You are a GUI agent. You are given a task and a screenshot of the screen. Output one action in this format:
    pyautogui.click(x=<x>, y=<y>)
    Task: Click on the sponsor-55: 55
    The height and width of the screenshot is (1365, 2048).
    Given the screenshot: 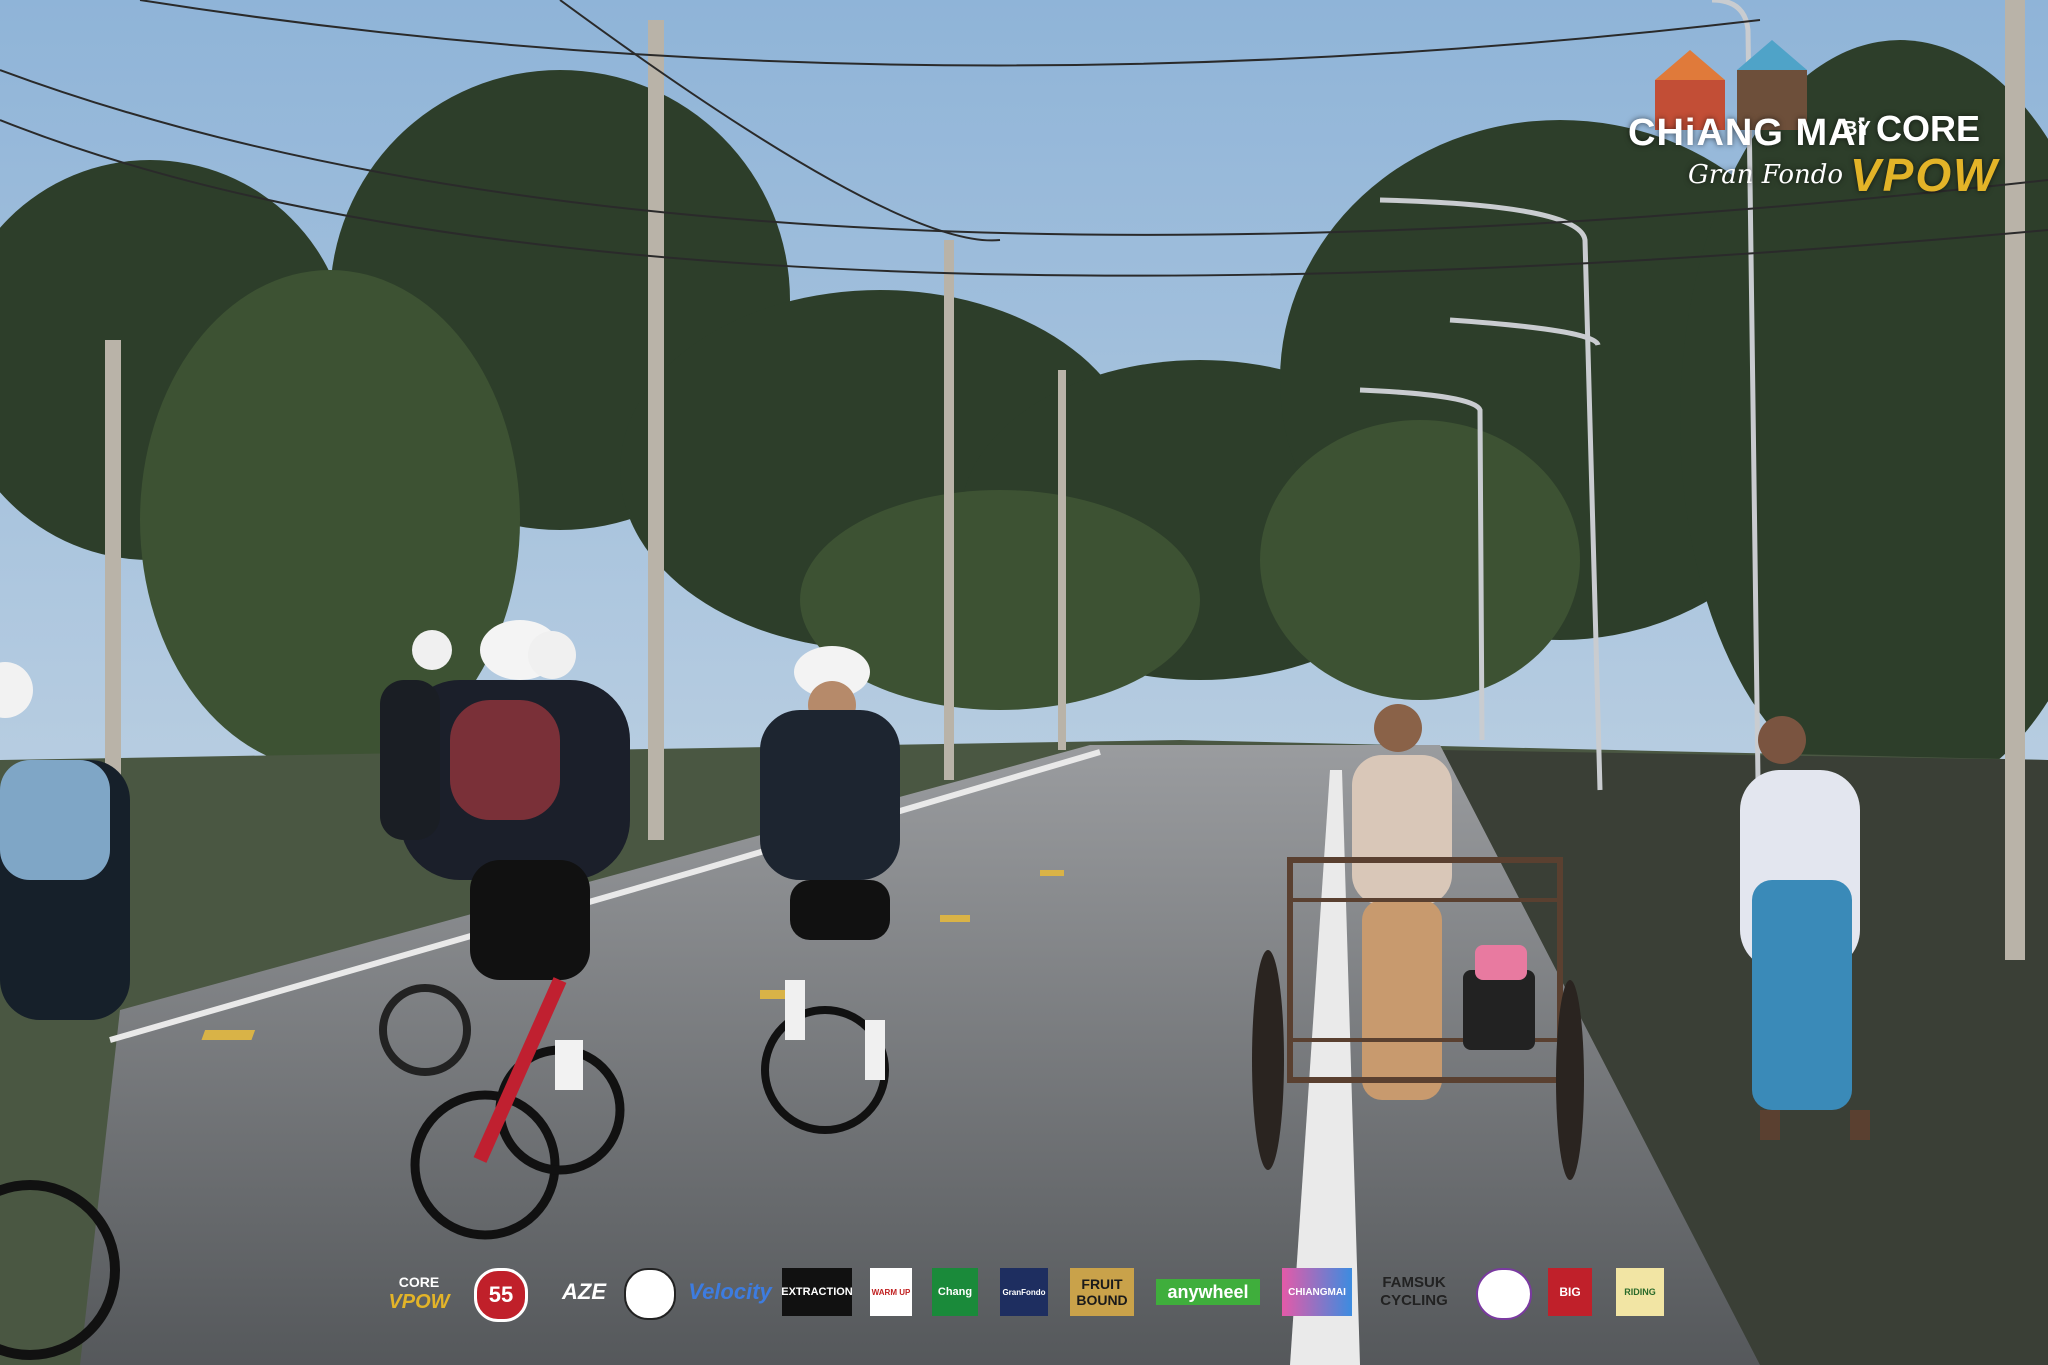 What is the action you would take?
    pyautogui.click(x=501, y=1295)
    